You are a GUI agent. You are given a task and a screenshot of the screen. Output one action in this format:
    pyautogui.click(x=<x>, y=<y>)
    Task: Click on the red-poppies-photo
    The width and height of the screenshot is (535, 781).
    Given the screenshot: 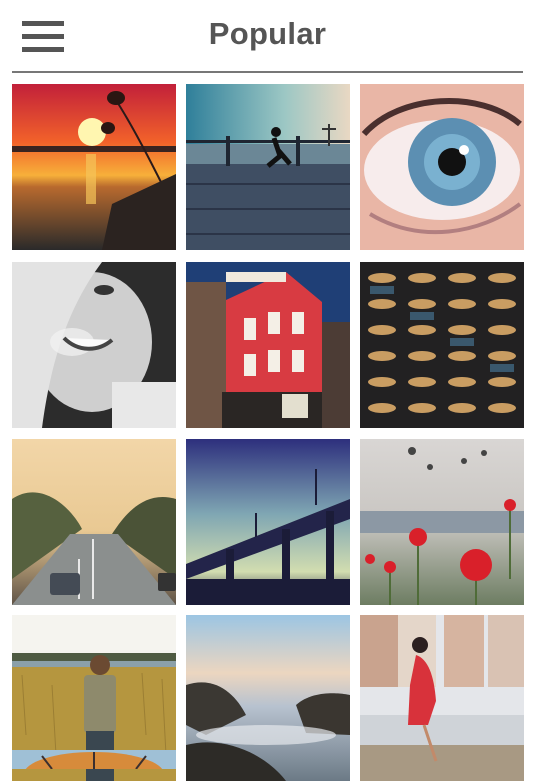 What is the action you would take?
    pyautogui.click(x=442, y=522)
    